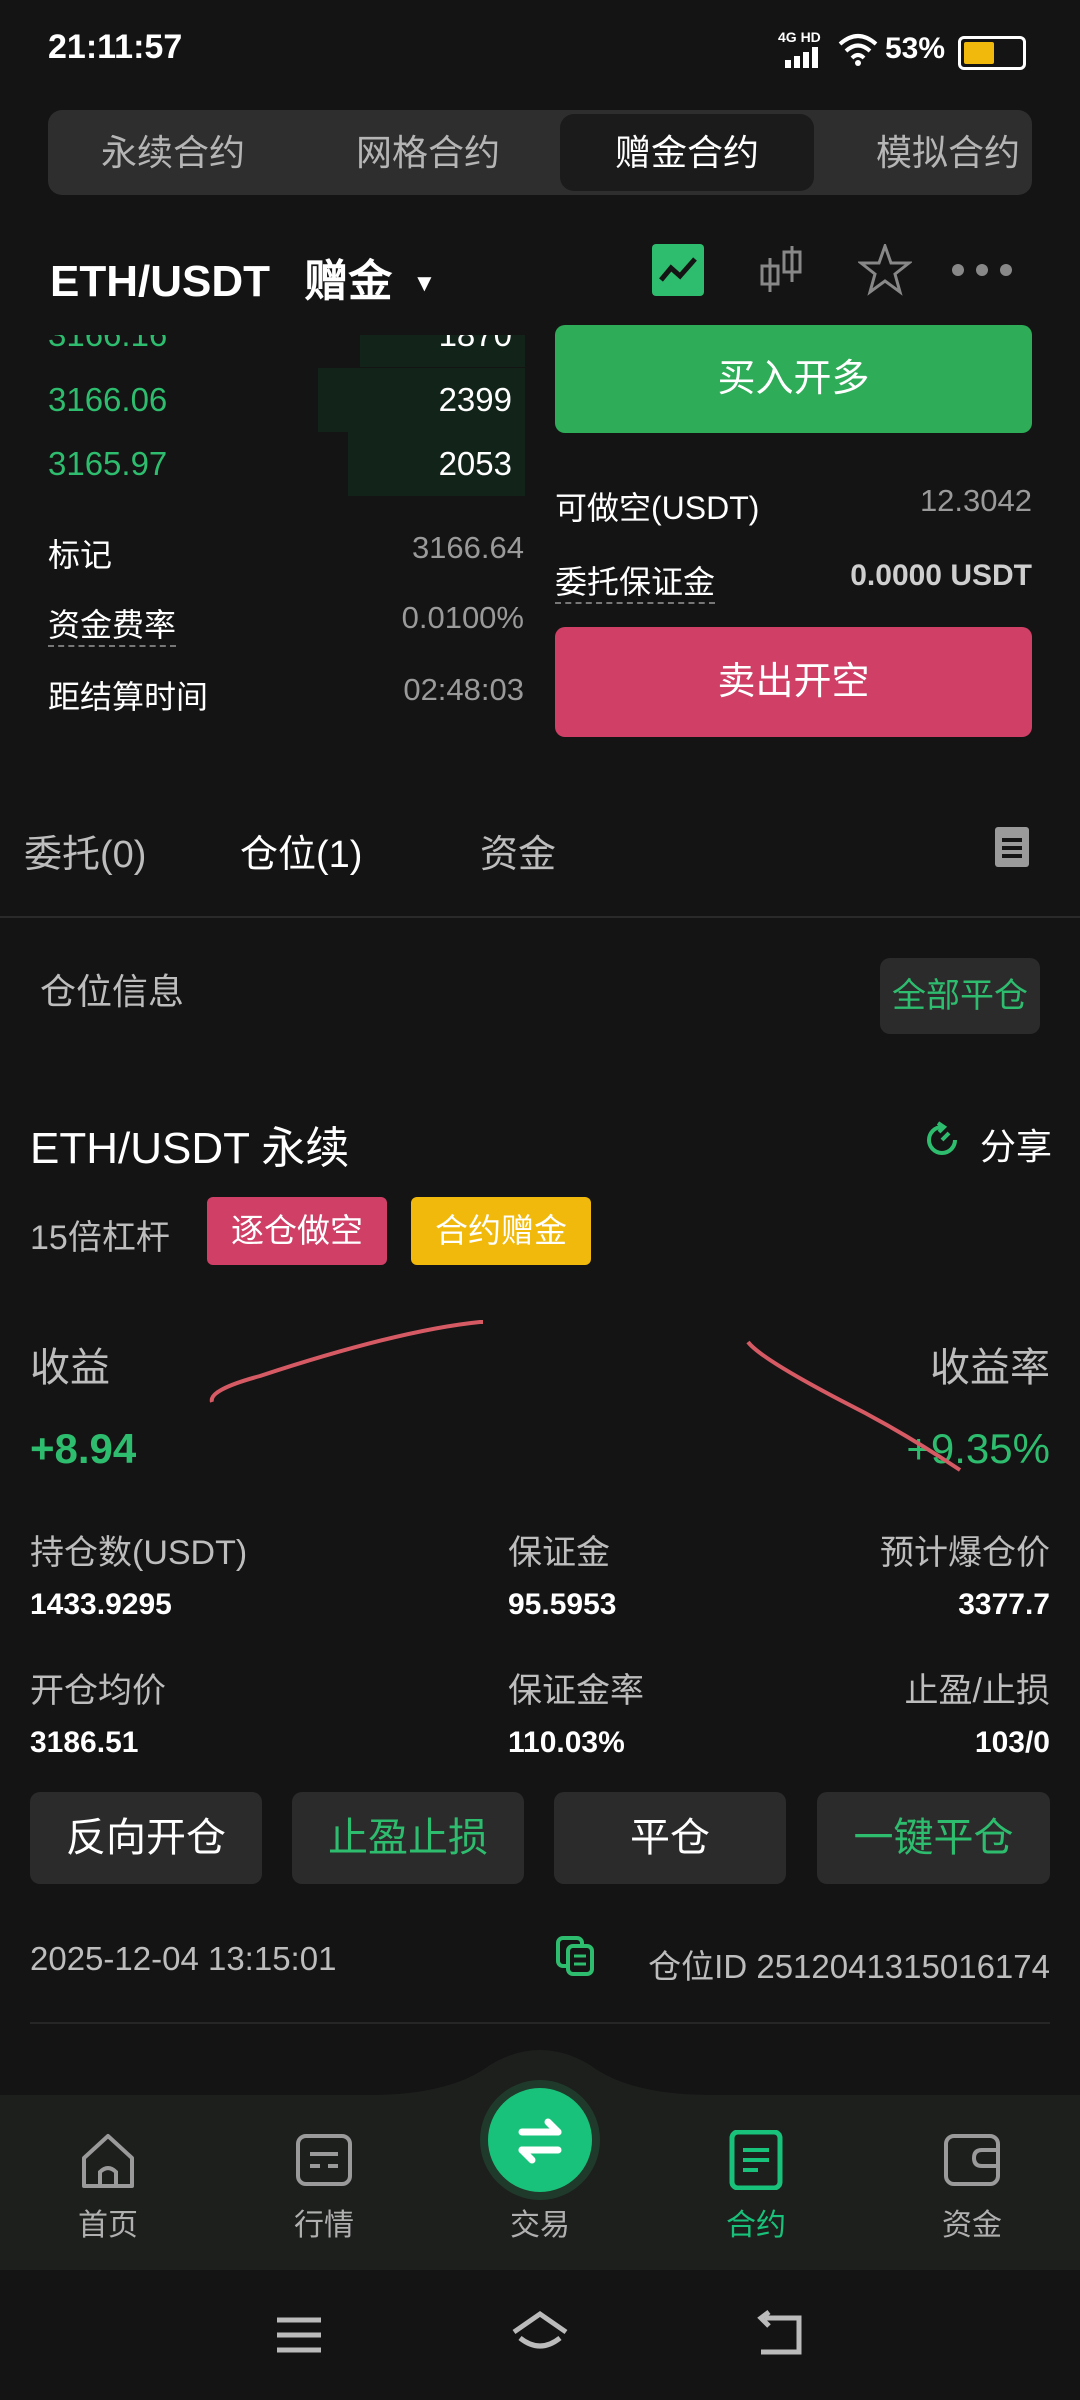  I want to click on ask-qty: 1870, so click(475, 334).